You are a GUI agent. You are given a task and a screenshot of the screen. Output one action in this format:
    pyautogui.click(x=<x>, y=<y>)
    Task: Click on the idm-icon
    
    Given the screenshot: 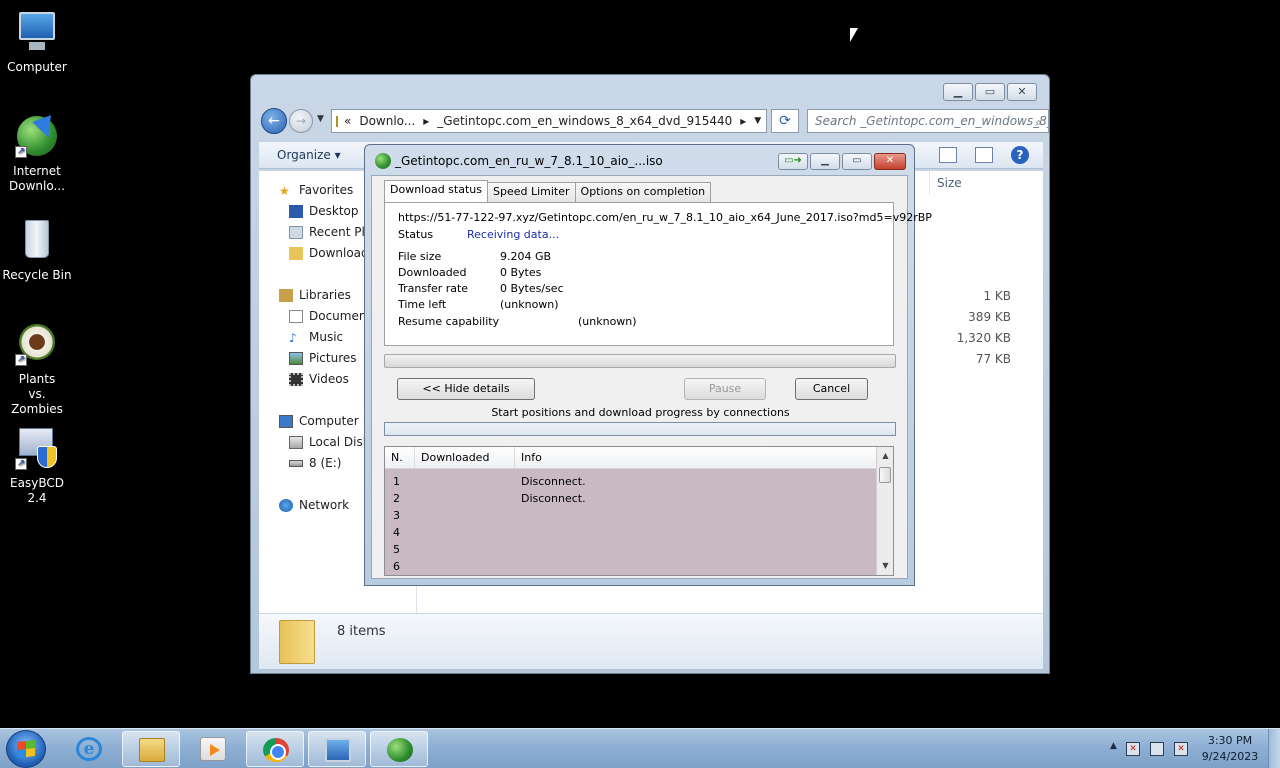 What is the action you would take?
    pyautogui.click(x=400, y=750)
    